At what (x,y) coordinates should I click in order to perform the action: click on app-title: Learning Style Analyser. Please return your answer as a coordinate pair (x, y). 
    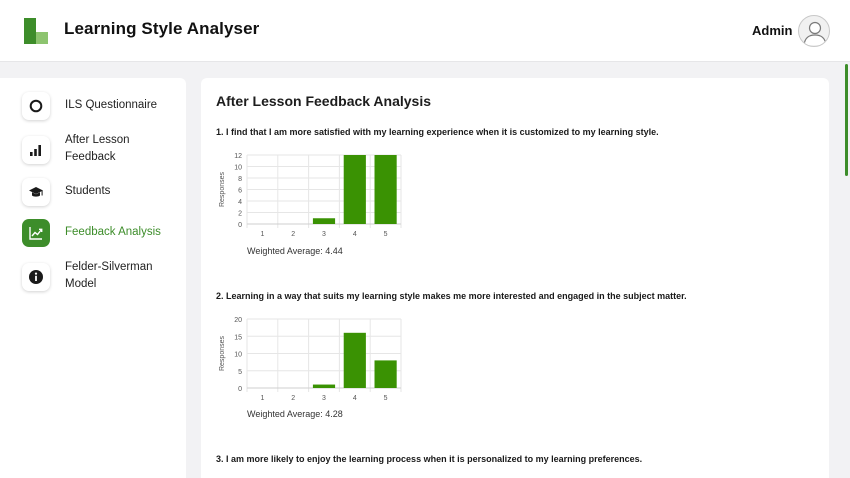
    Looking at the image, I should click on (162, 28).